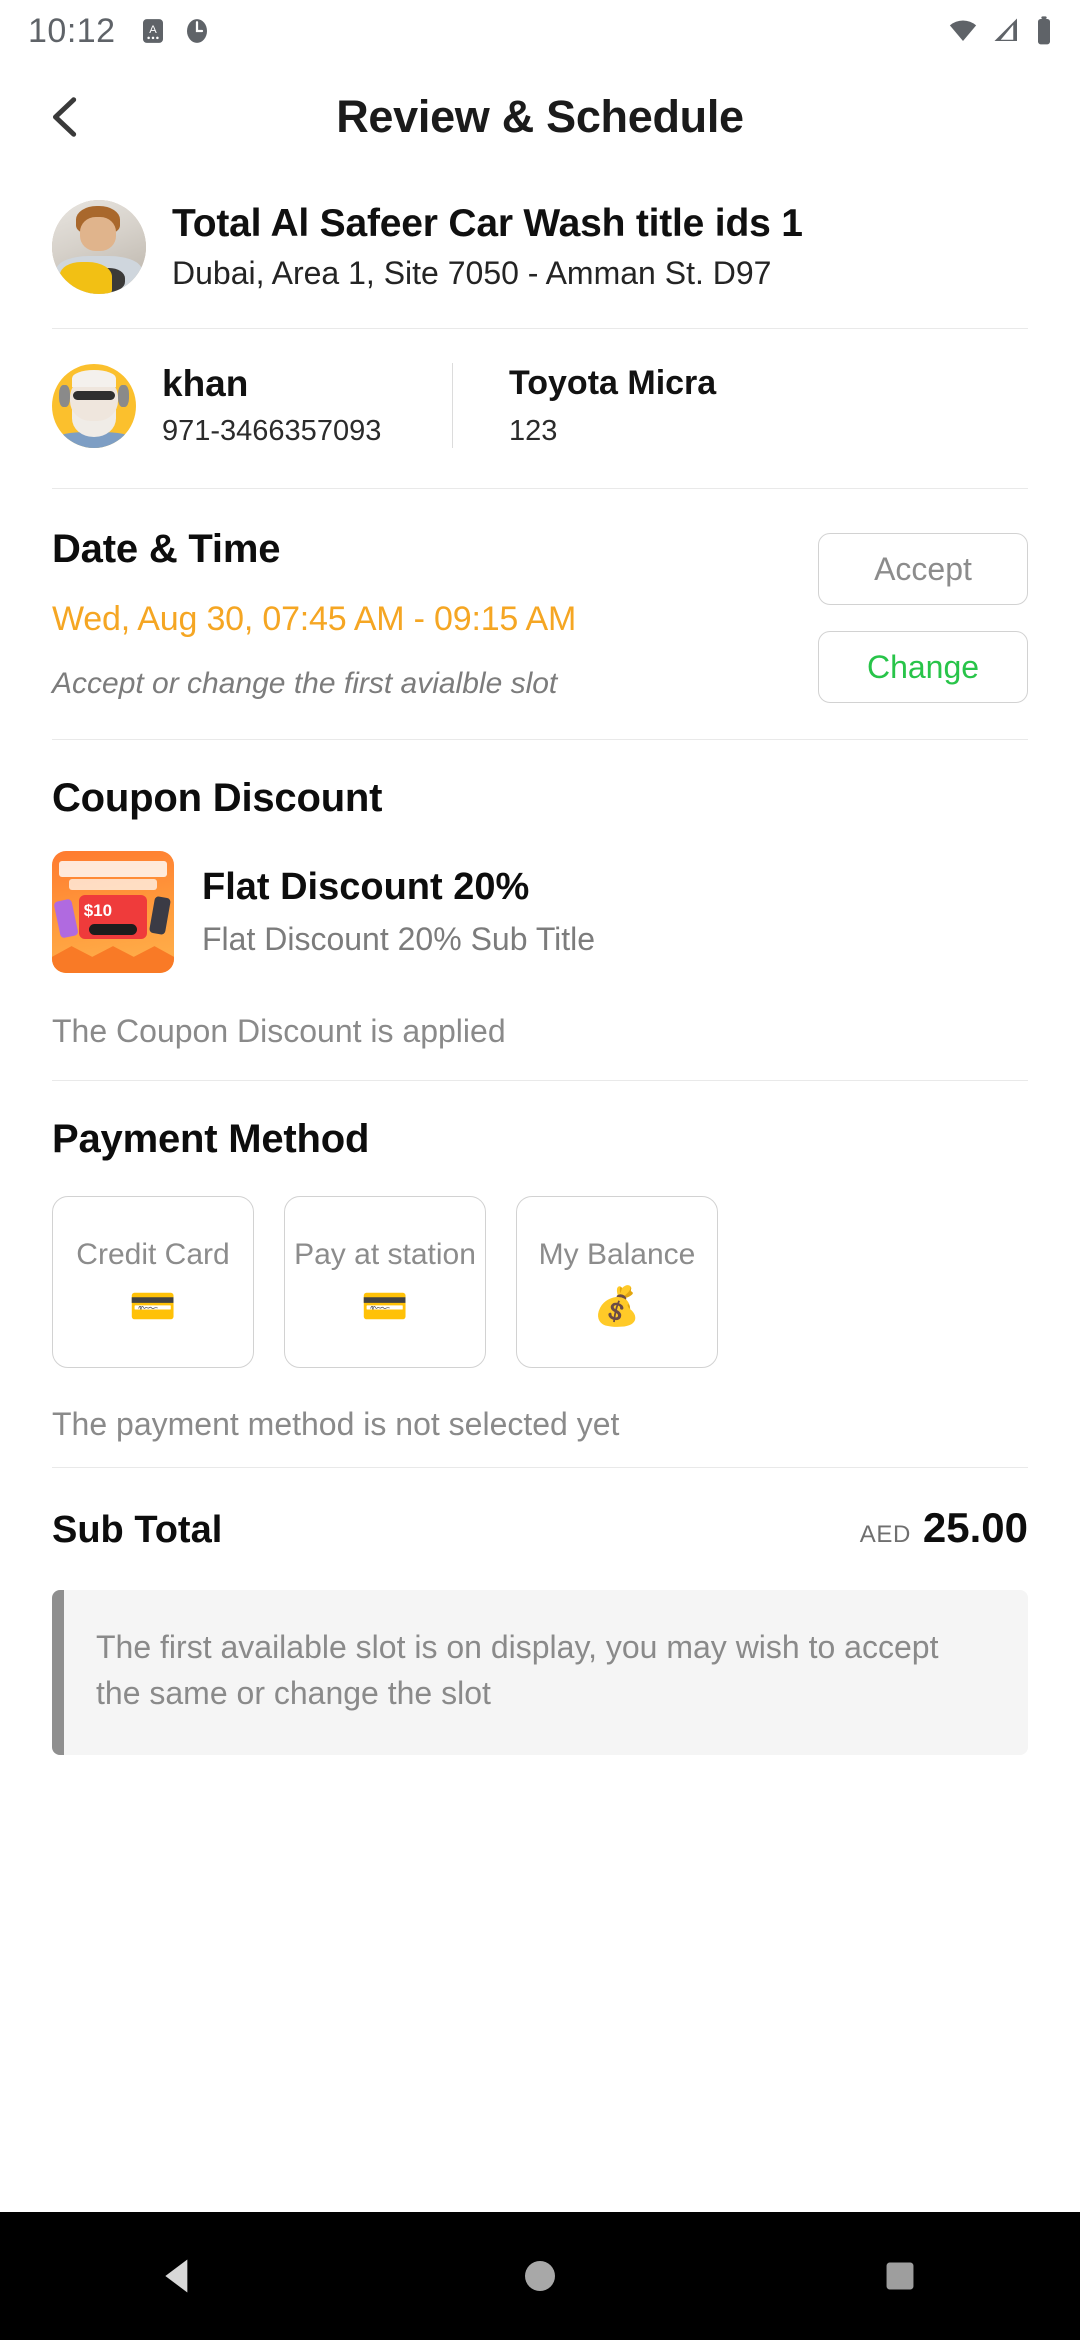 Image resolution: width=1080 pixels, height=2340 pixels. What do you see at coordinates (385, 1307) in the screenshot?
I see `wallet-card-icon: 💳` at bounding box center [385, 1307].